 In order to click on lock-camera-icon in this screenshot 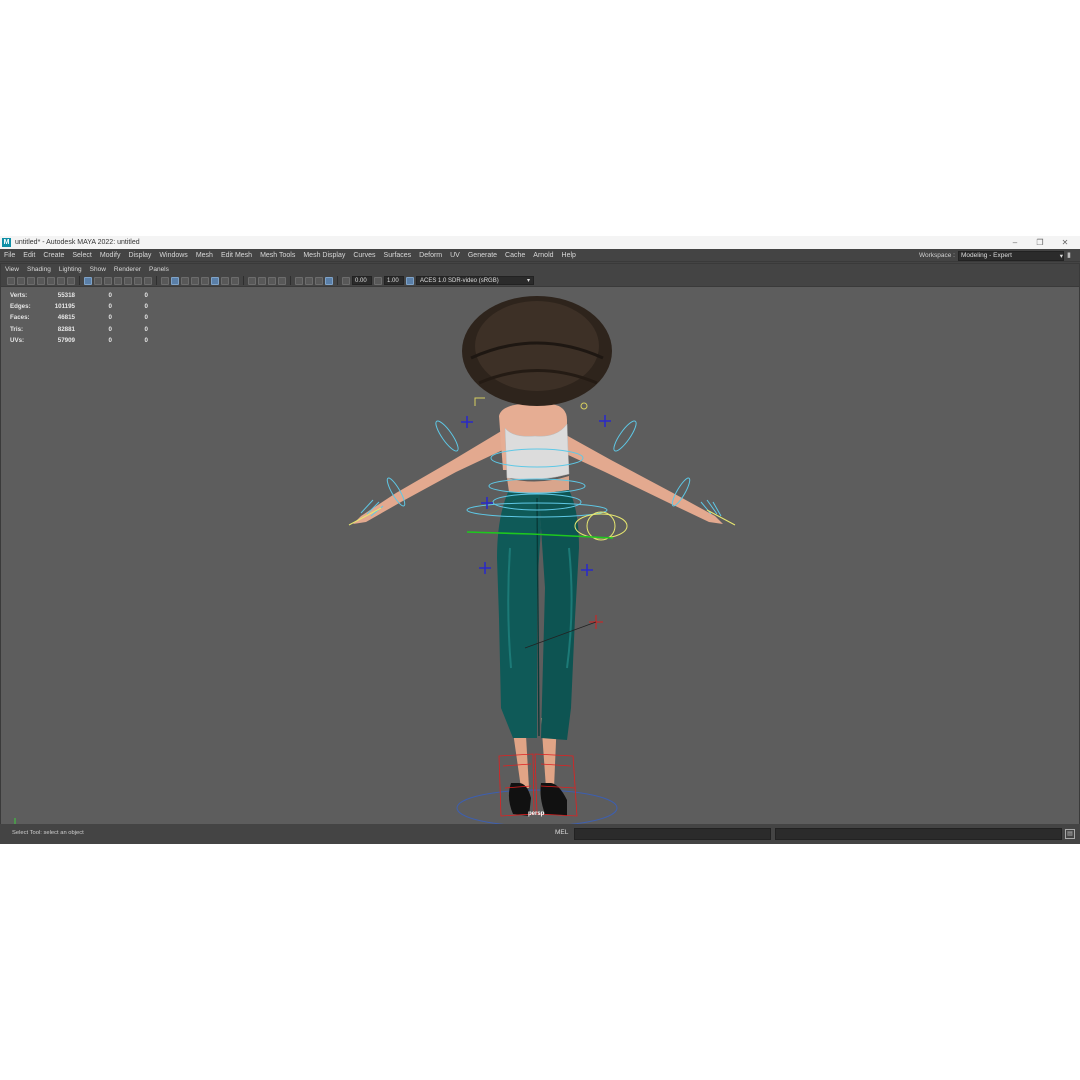, I will do `click(21, 280)`.